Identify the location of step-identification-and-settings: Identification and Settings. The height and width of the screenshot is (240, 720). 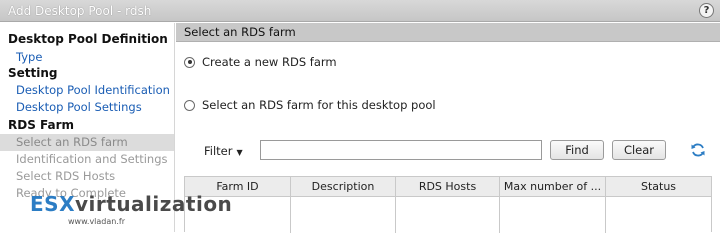
(92, 159).